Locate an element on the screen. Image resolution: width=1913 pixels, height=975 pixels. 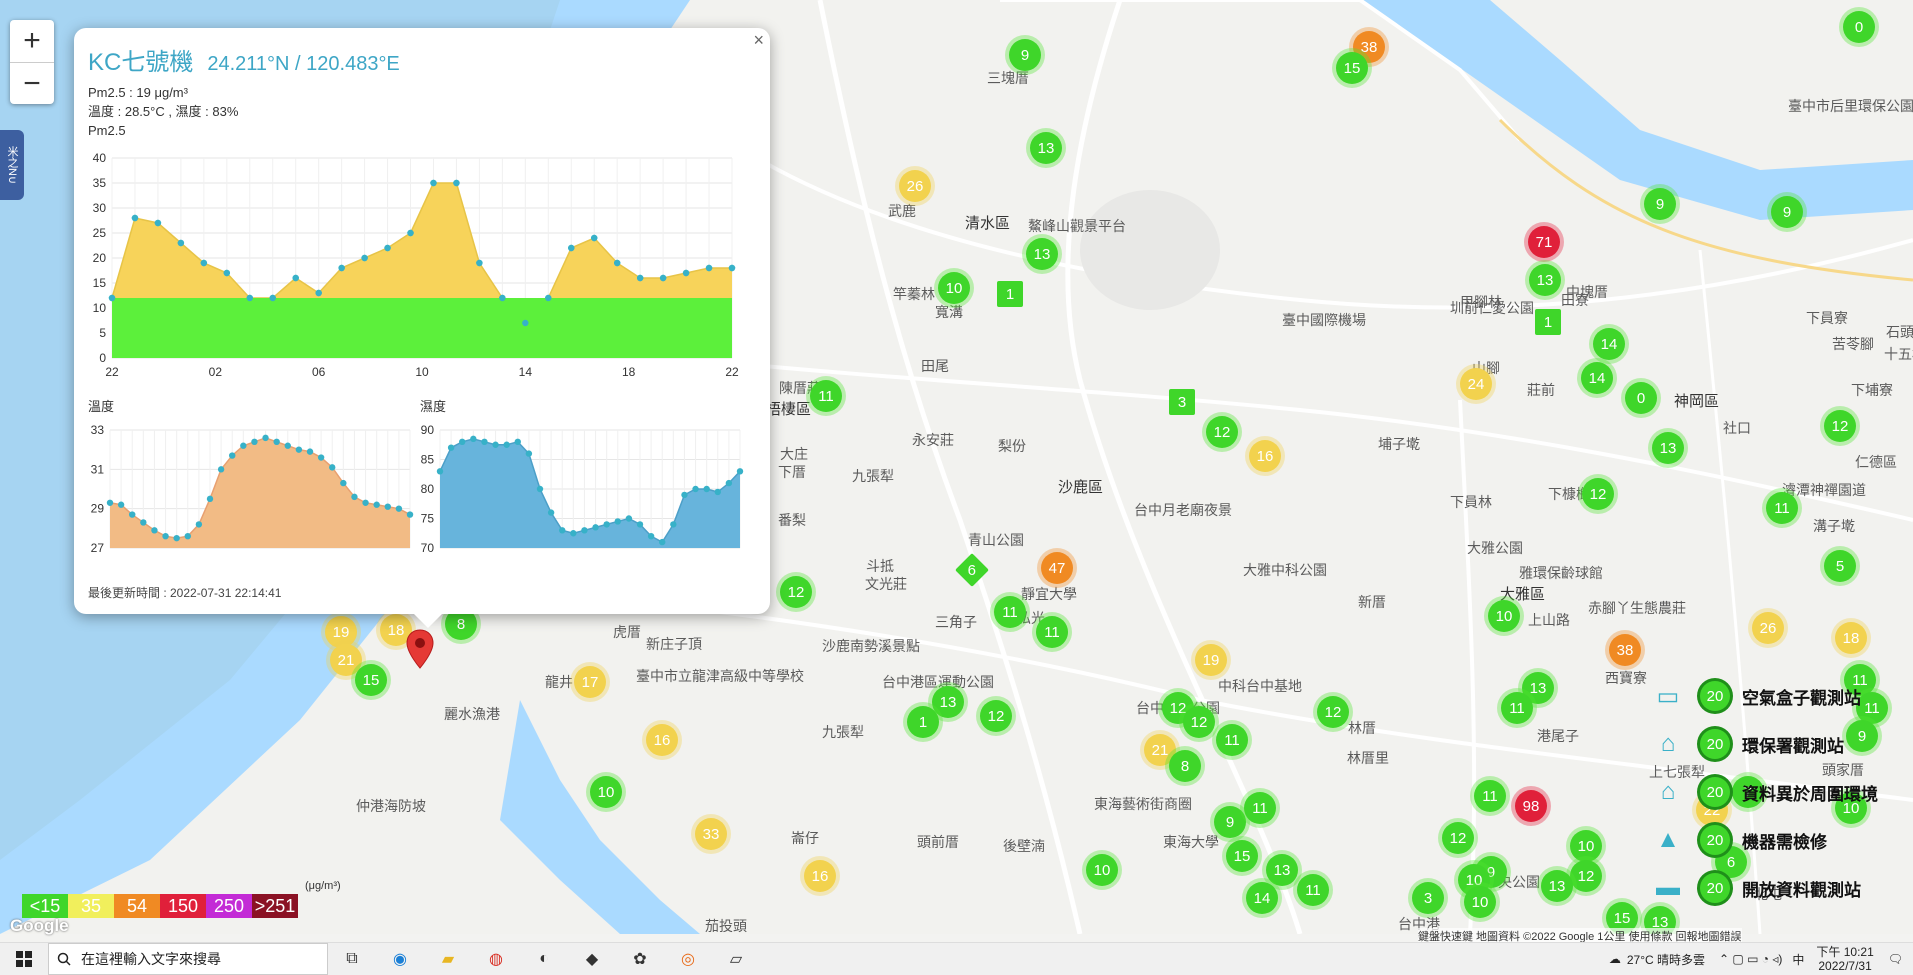
marker-value: 98 is located at coordinates (1531, 806).